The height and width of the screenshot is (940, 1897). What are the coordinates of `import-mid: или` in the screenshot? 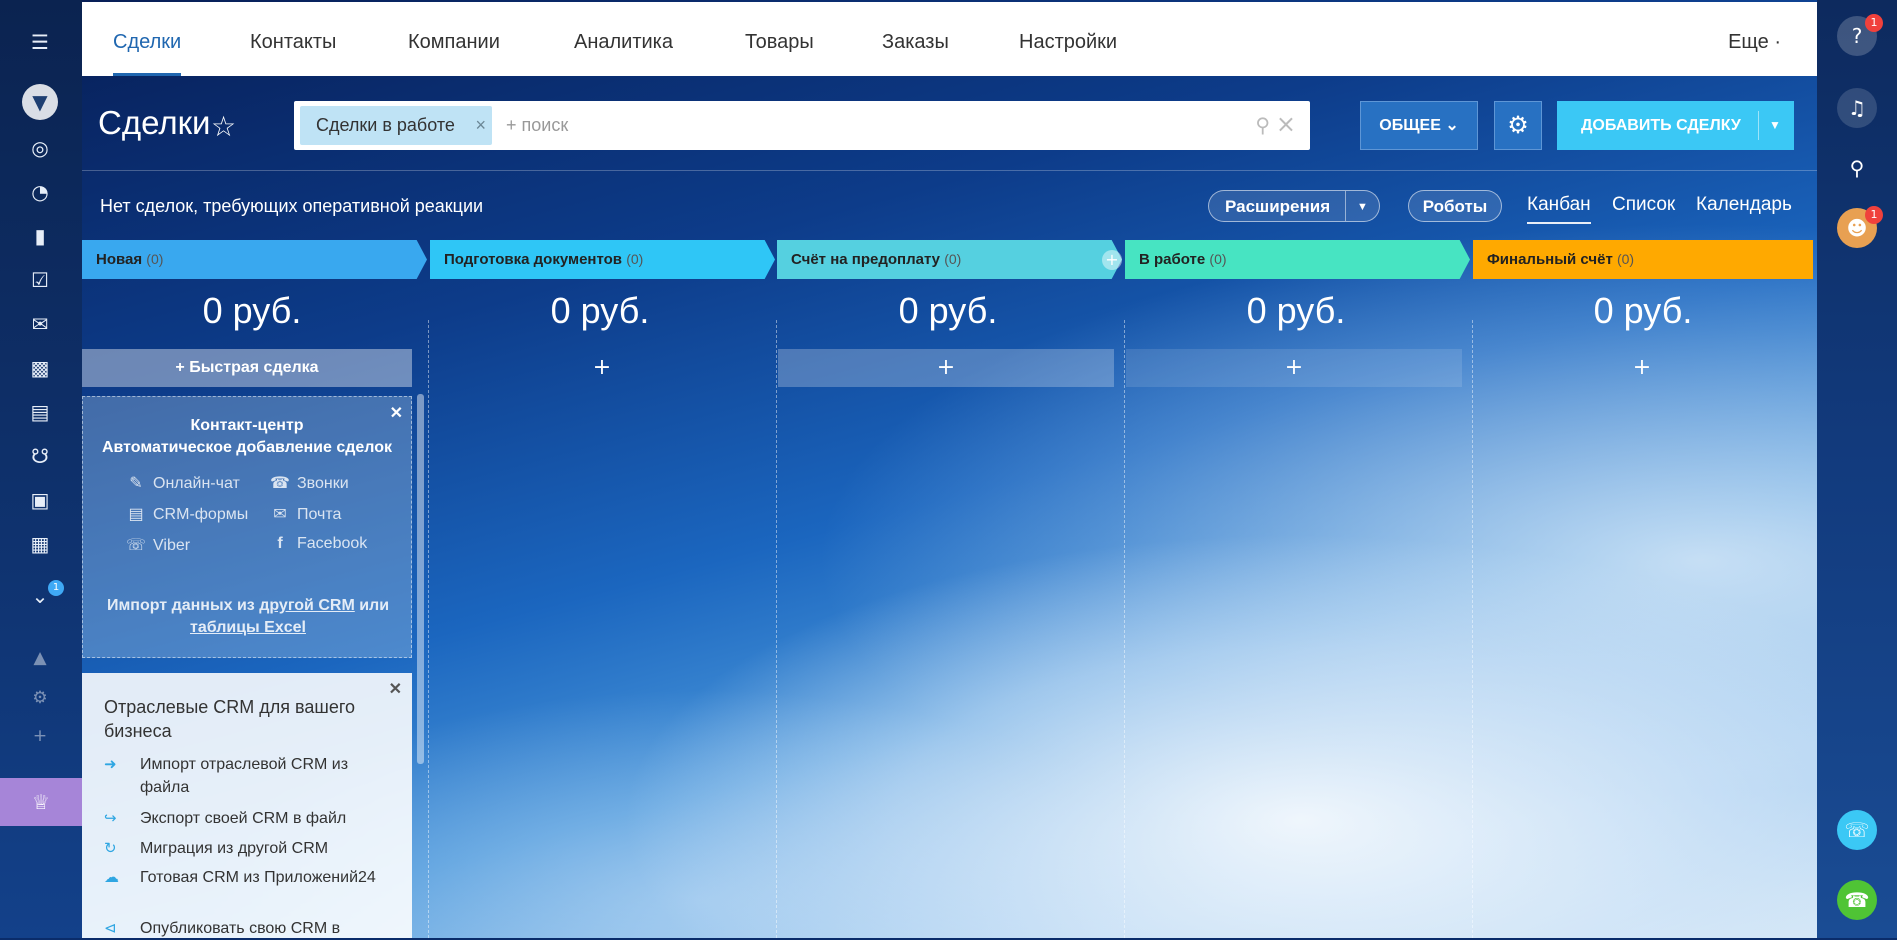 It's located at (372, 605).